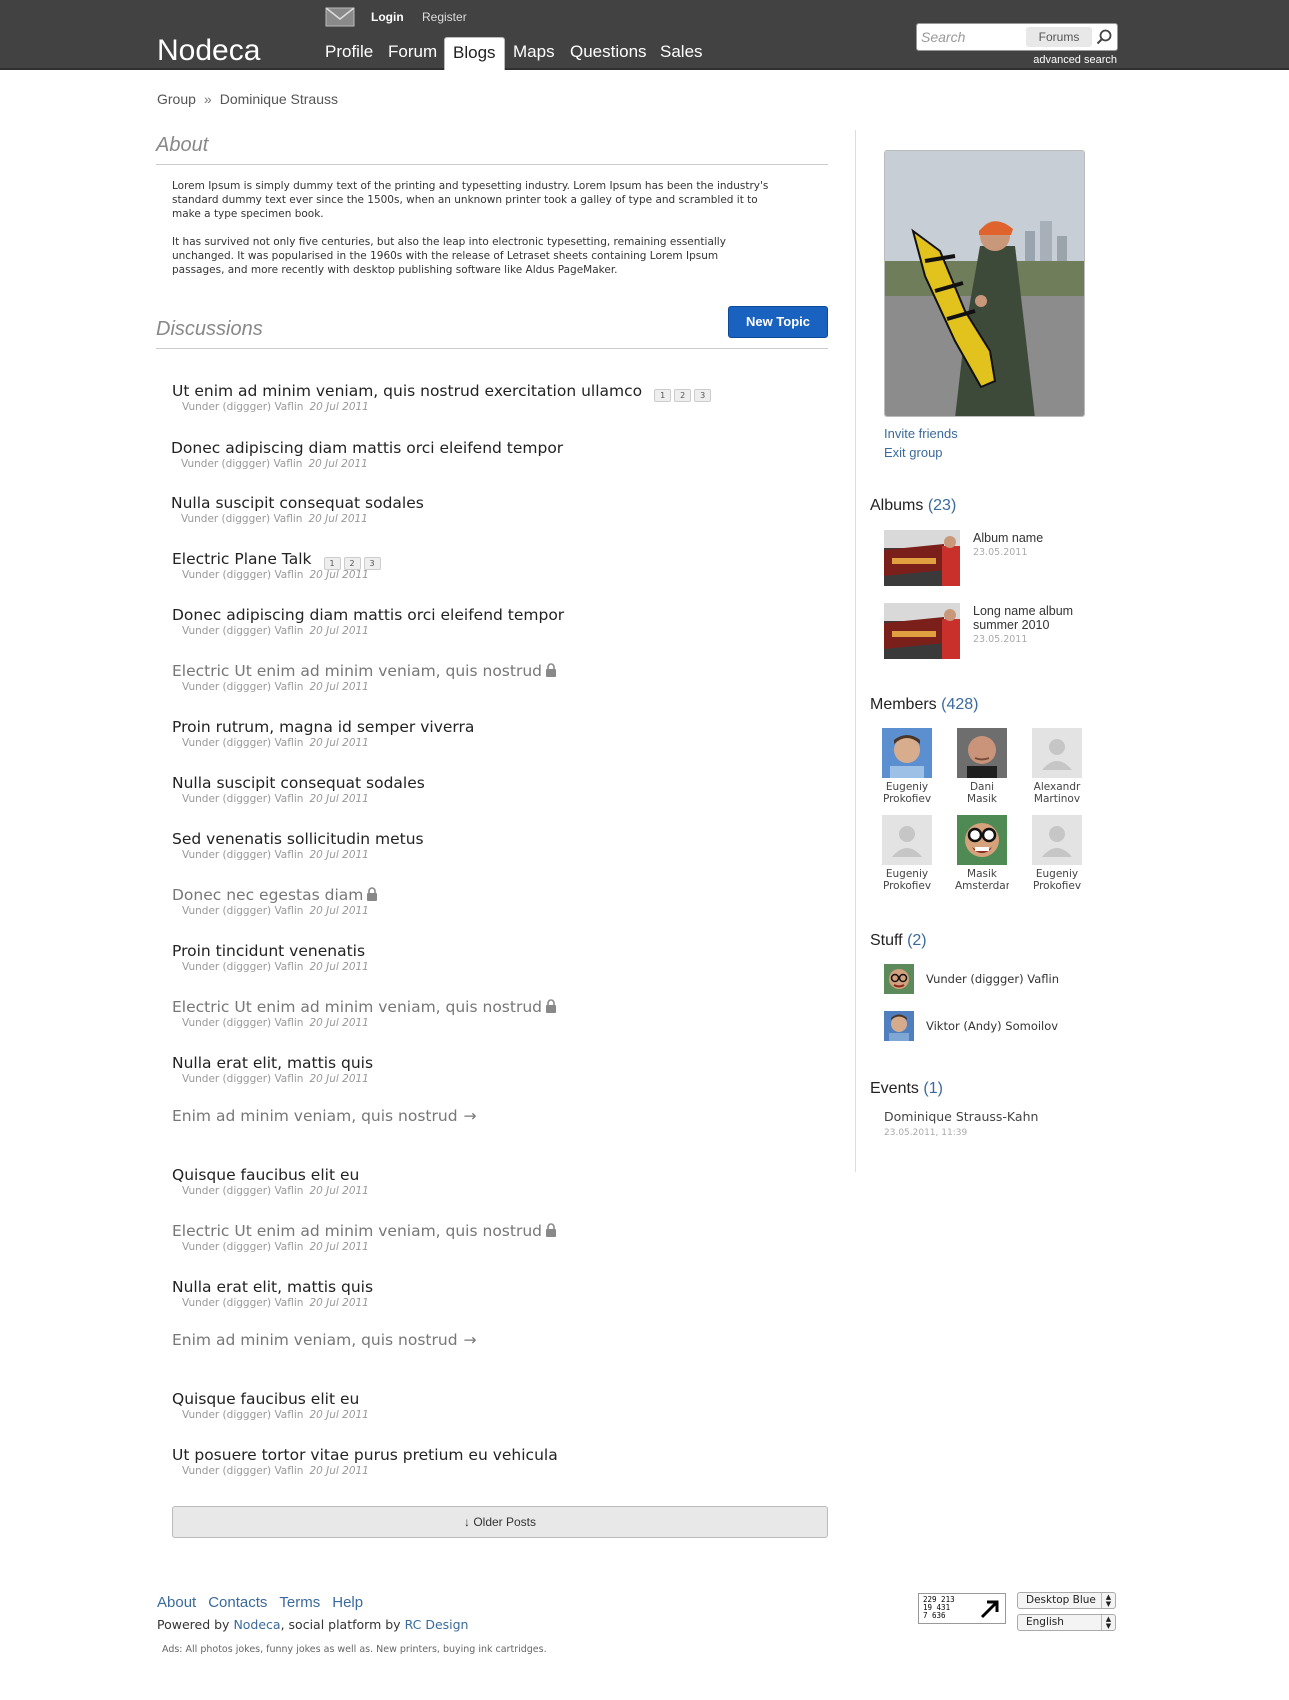  Describe the element at coordinates (323, 727) in the screenshot. I see `topic-title: Proin rutrum, magna id semper viverra` at that location.